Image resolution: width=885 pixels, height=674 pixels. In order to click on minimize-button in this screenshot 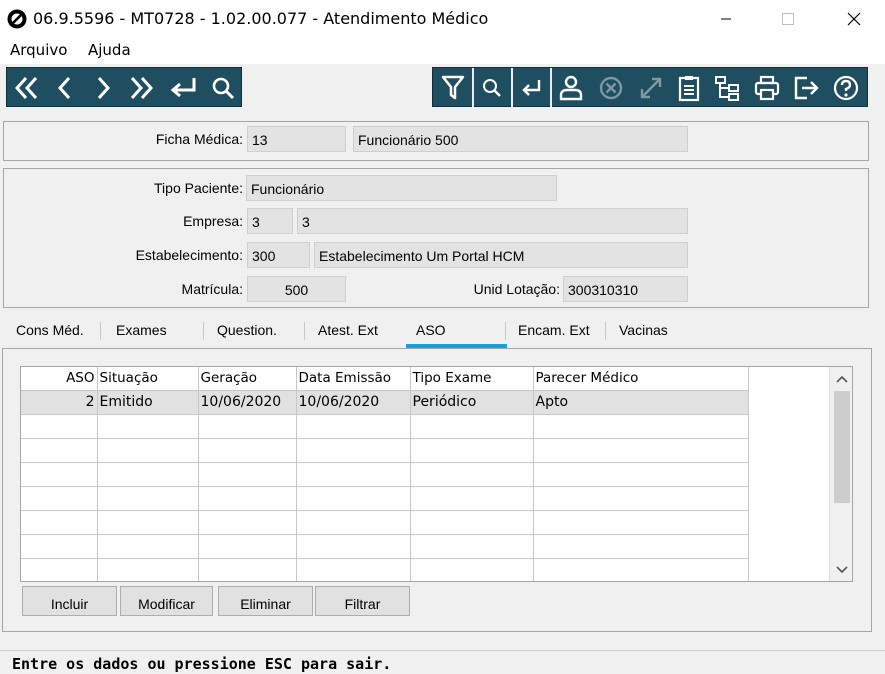, I will do `click(726, 19)`.